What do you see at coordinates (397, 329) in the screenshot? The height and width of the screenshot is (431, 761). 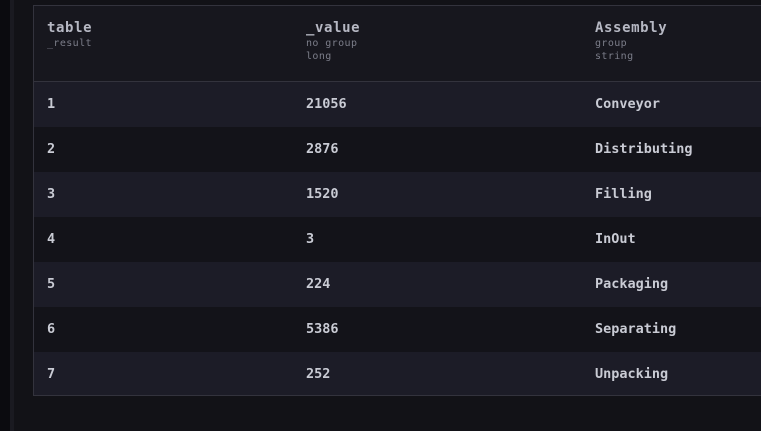 I see `table-row: 6 5386 Separating` at bounding box center [397, 329].